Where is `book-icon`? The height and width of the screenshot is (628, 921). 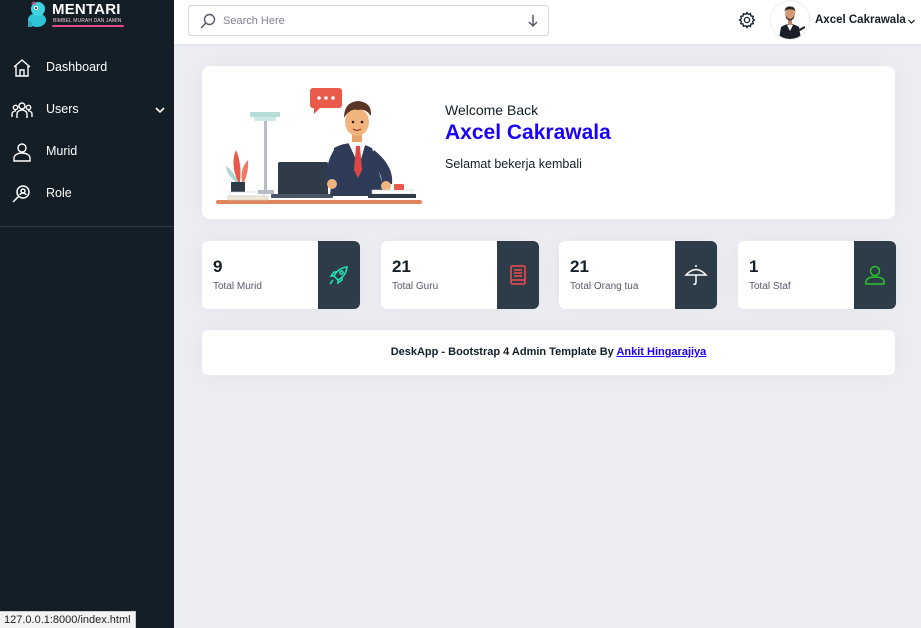
book-icon is located at coordinates (518, 275).